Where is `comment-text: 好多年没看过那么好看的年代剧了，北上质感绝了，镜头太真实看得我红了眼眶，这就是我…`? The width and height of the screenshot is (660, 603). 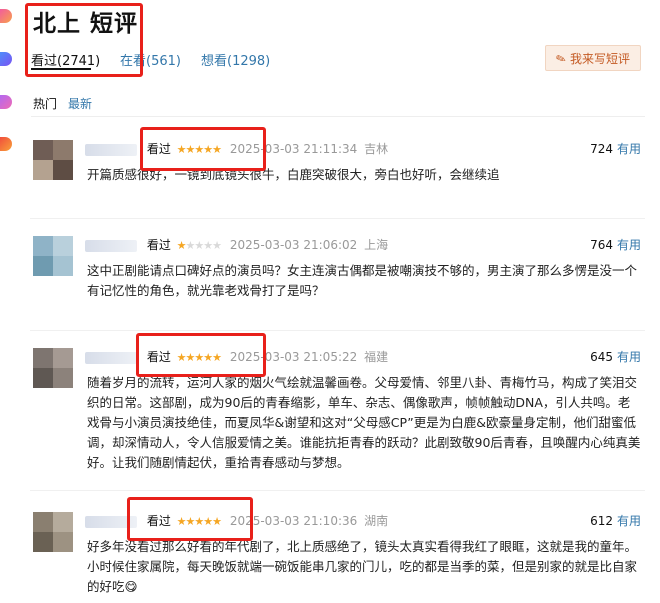 comment-text: 好多年没看过那么好看的年代剧了，北上质感绝了，镜头太真实看得我红了眼眶，这就是我… is located at coordinates (362, 566).